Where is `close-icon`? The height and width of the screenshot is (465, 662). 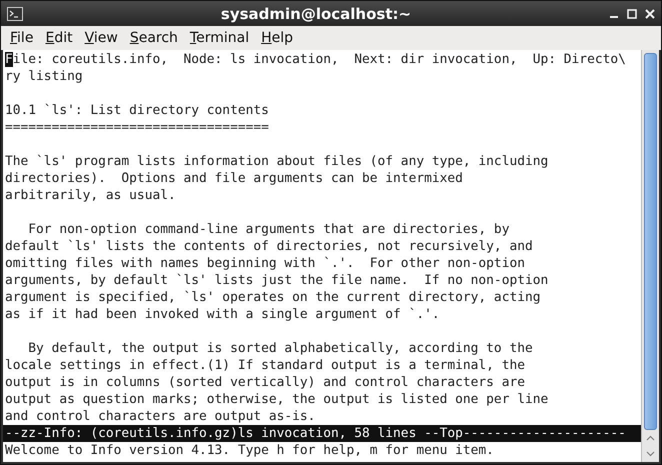 close-icon is located at coordinates (650, 13).